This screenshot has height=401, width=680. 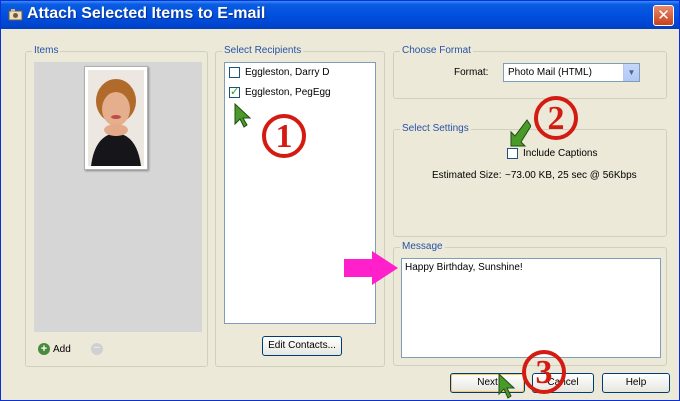 I want to click on format-select: Photo Mail (HTML) ▼, so click(x=571, y=72).